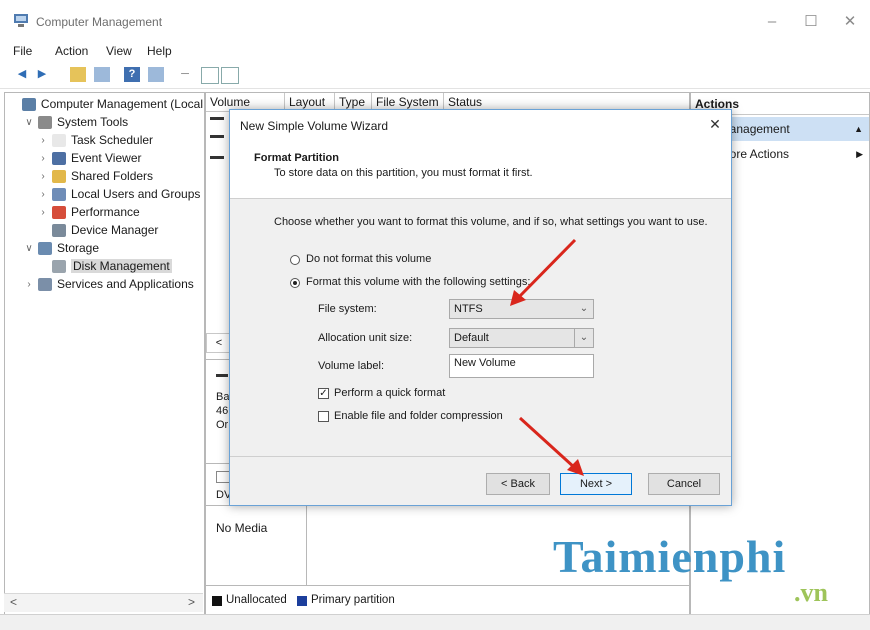 The width and height of the screenshot is (870, 630). What do you see at coordinates (543, 272) in the screenshot?
I see `arrow-to-file-system` at bounding box center [543, 272].